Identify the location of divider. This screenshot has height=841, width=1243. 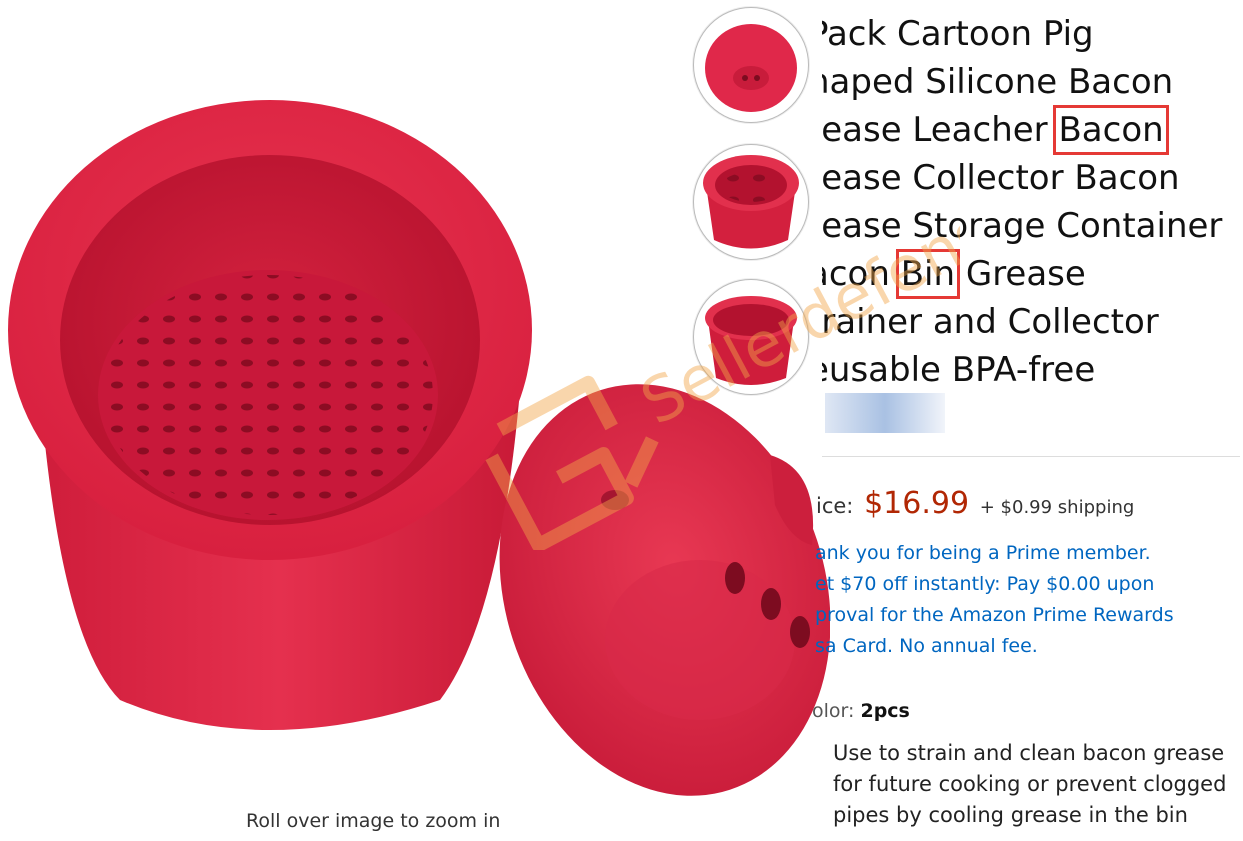
(1031, 456).